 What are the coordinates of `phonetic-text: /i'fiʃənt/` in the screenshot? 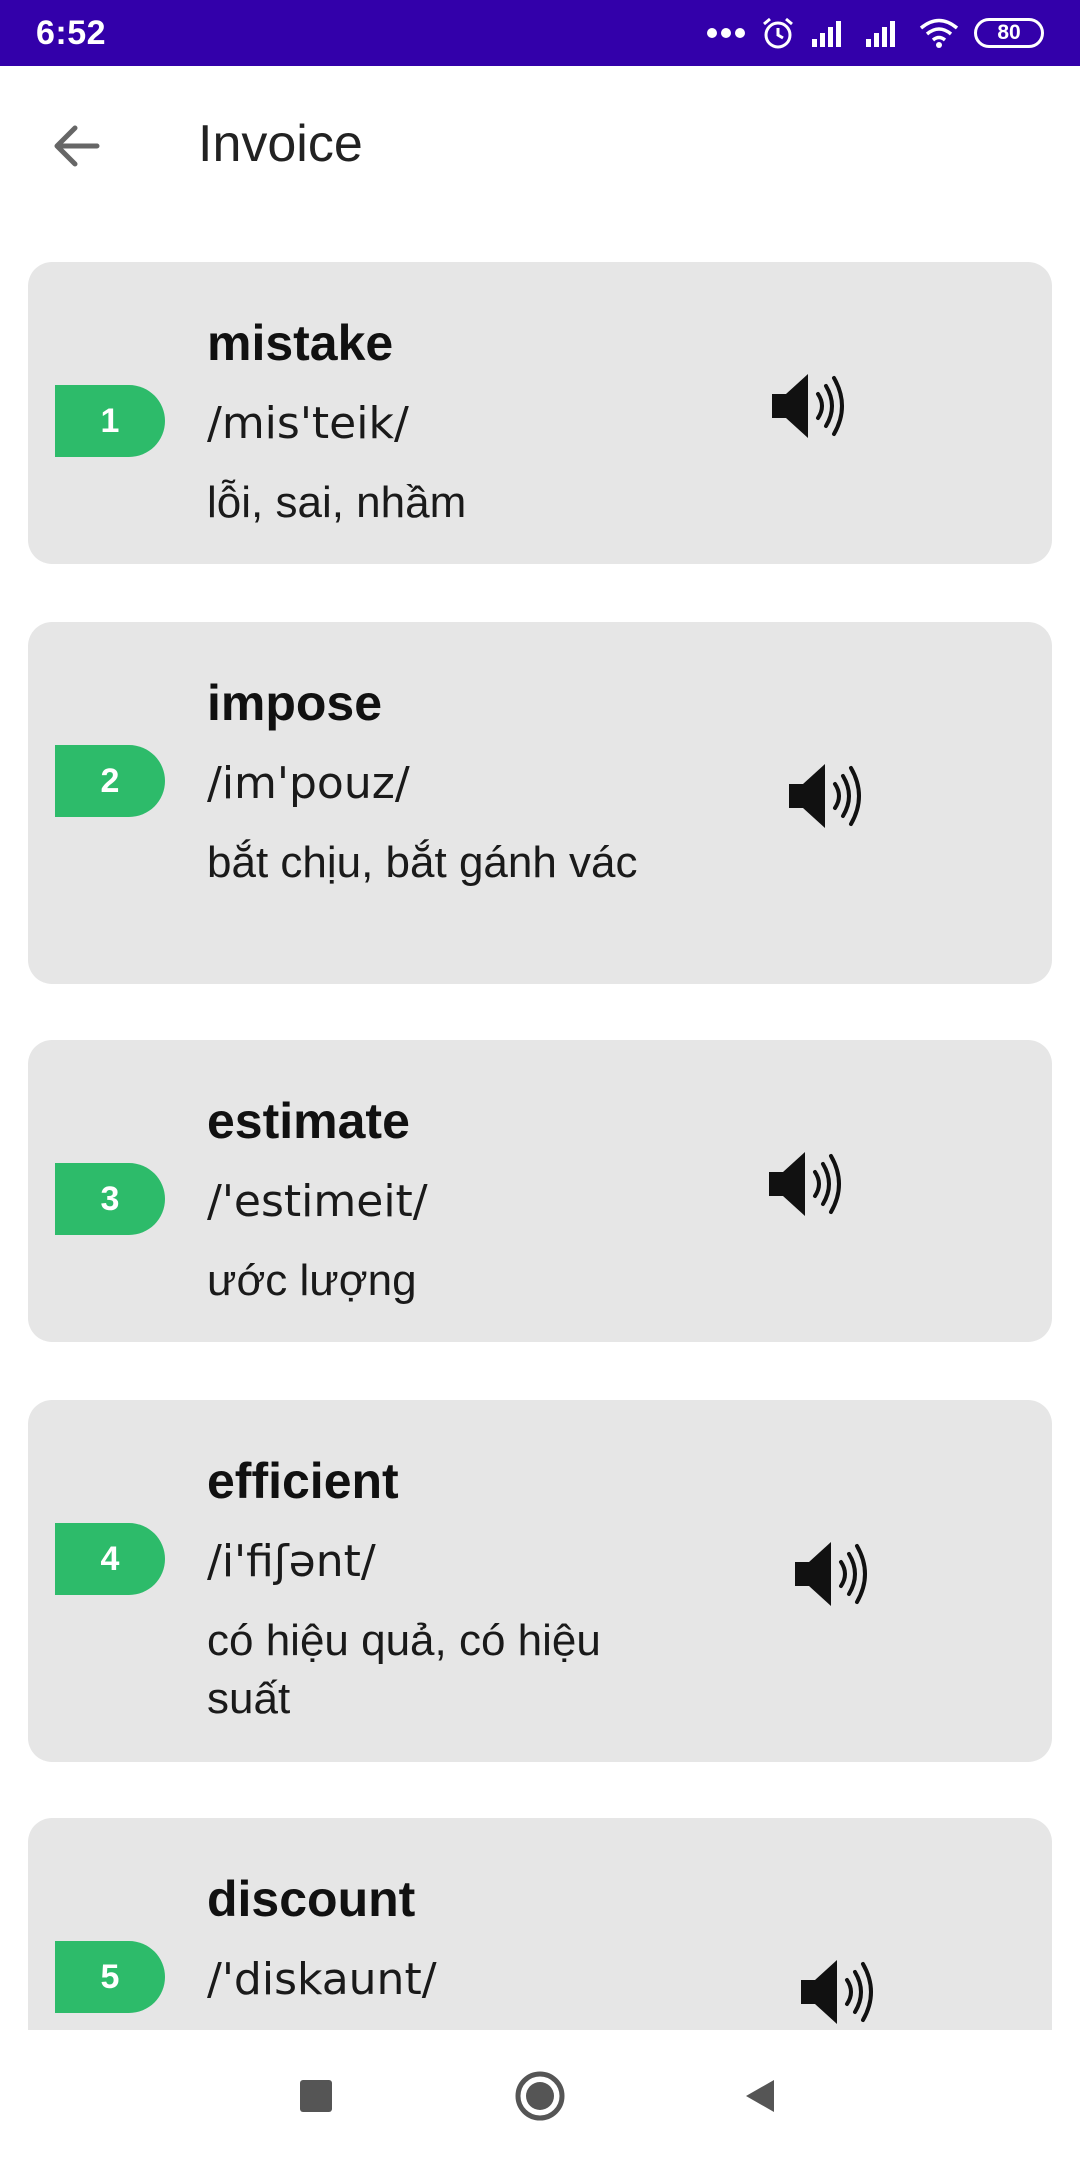 It's located at (291, 1561).